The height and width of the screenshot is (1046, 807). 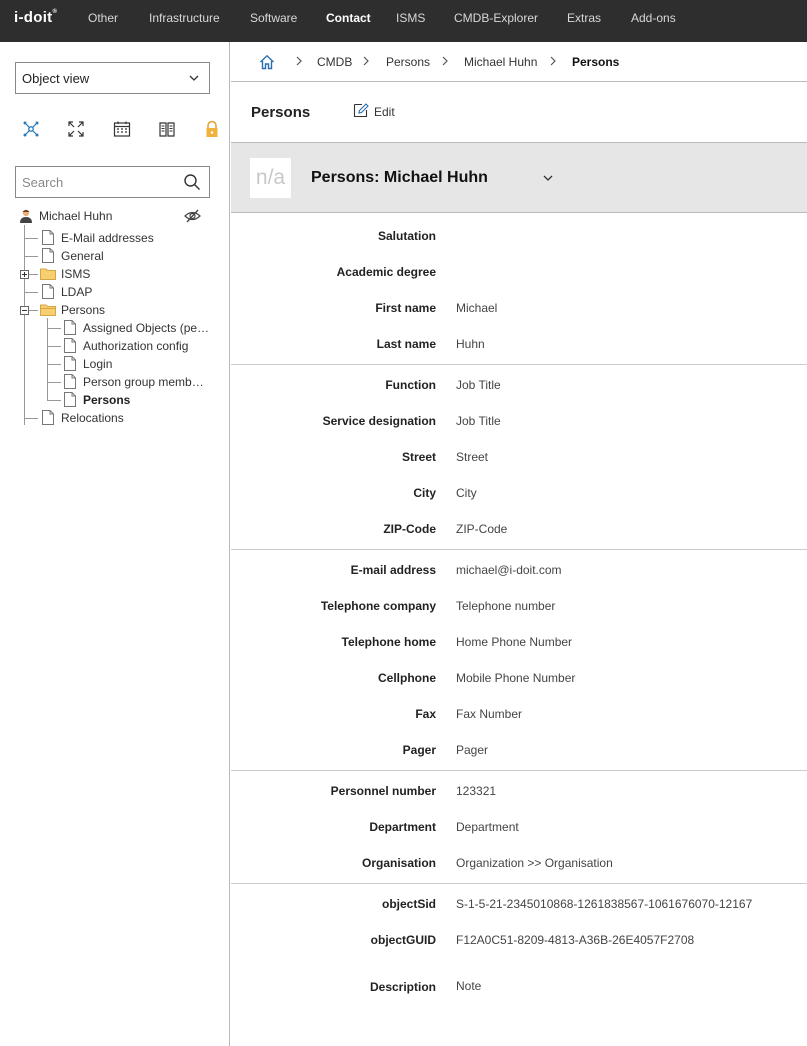 What do you see at coordinates (584, 18) in the screenshot?
I see `nav-item-extras: Extras` at bounding box center [584, 18].